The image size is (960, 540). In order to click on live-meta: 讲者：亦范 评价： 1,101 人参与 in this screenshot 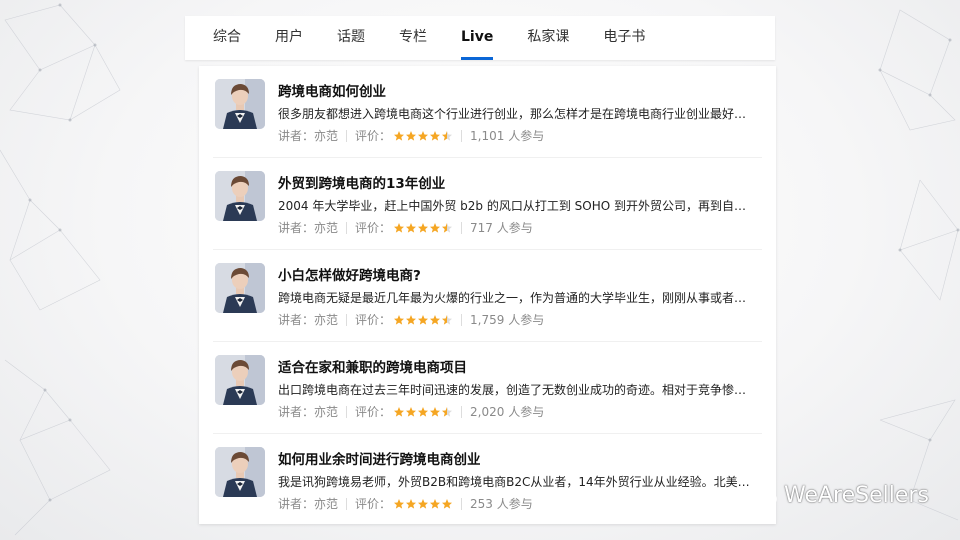, I will do `click(411, 135)`.